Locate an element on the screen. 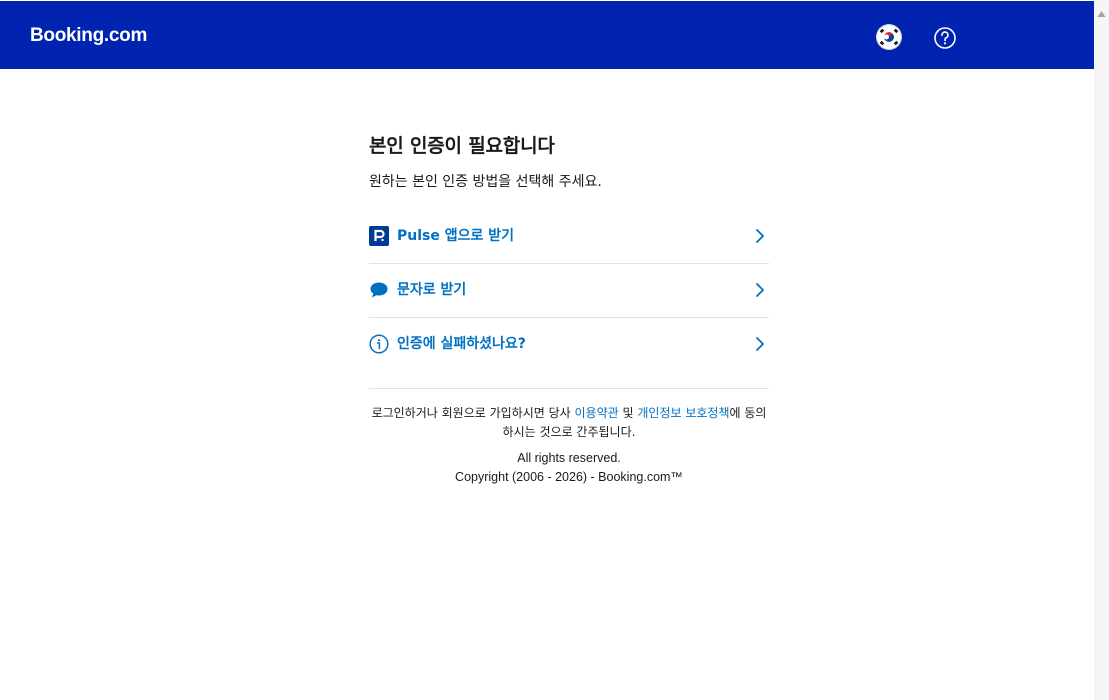 The width and height of the screenshot is (1109, 700). scroll-up-arrow-icon is located at coordinates (1101, 10).